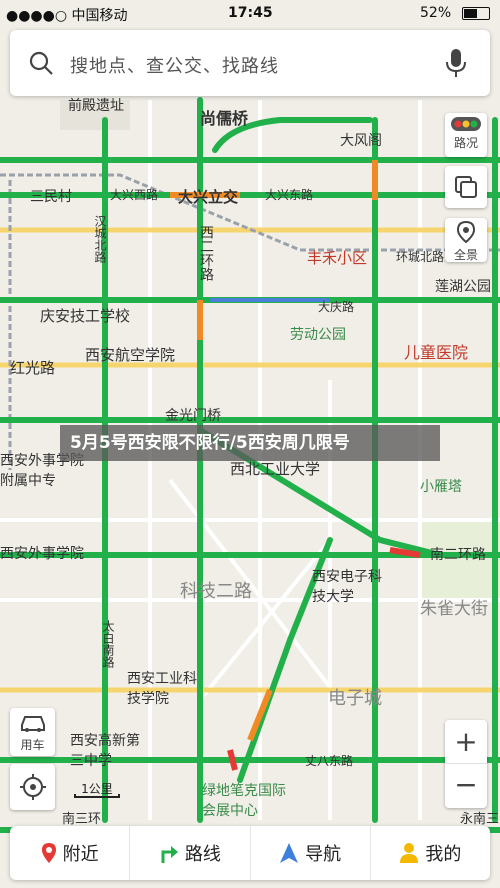 The image size is (500, 888). I want to click on map-label: 大风阁, so click(361, 141).